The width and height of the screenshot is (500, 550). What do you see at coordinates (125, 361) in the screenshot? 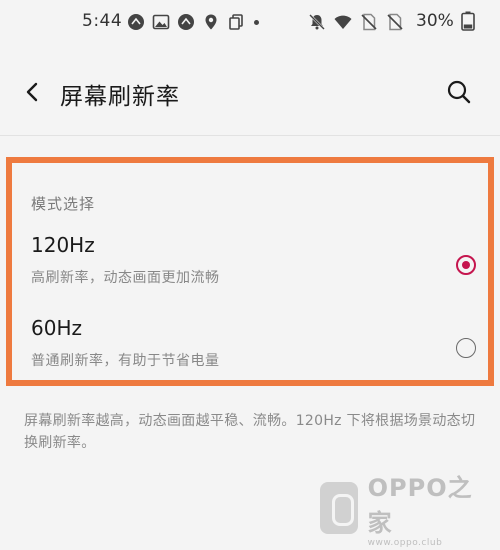
I see `option-description: 普通刷新率，有助于节省电量` at bounding box center [125, 361].